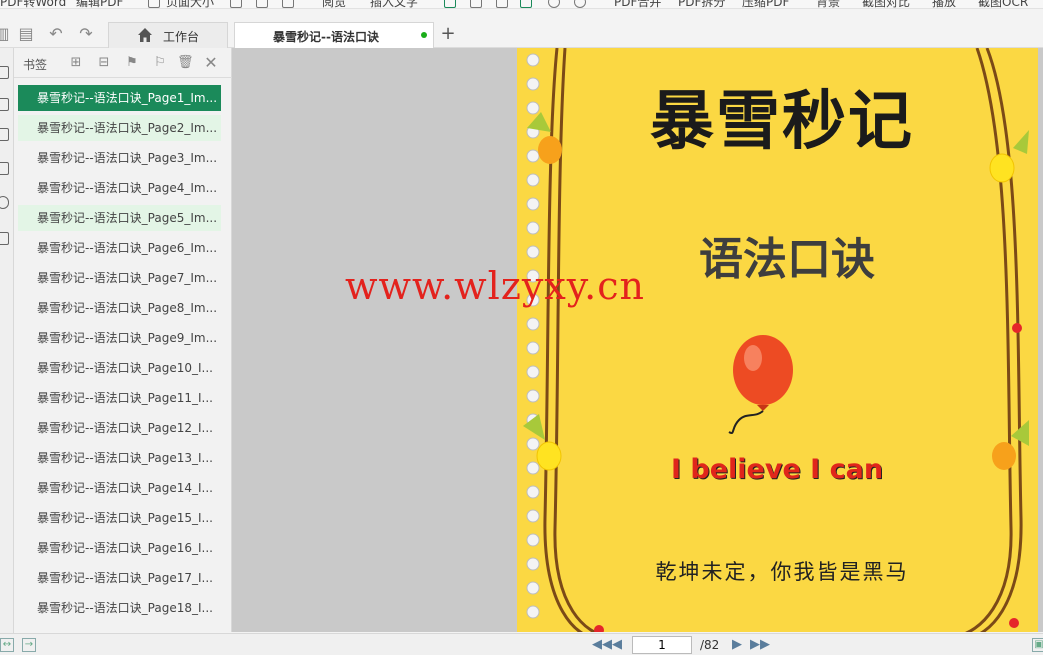  Describe the element at coordinates (76, 63) in the screenshot. I see `expand-all-icon: ⊞` at that location.